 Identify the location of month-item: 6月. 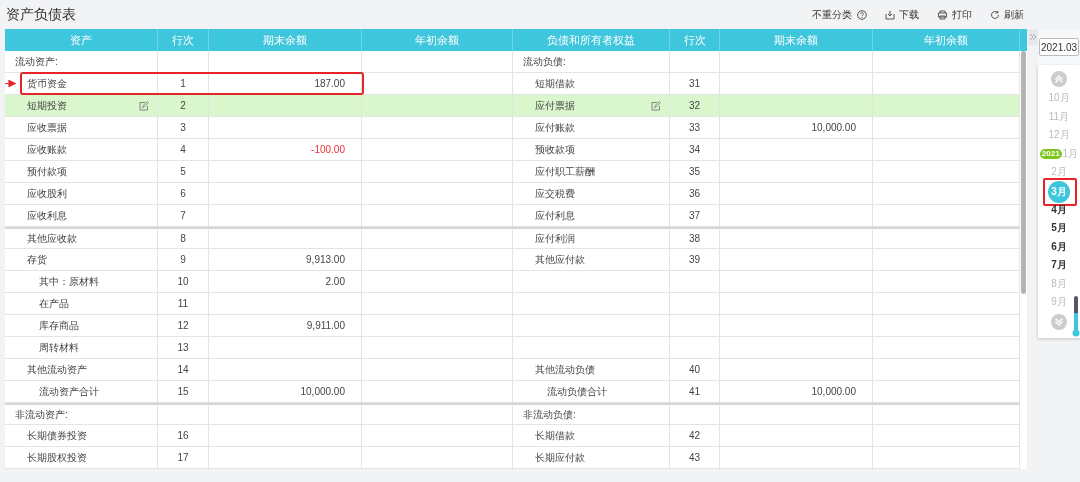
(1059, 246).